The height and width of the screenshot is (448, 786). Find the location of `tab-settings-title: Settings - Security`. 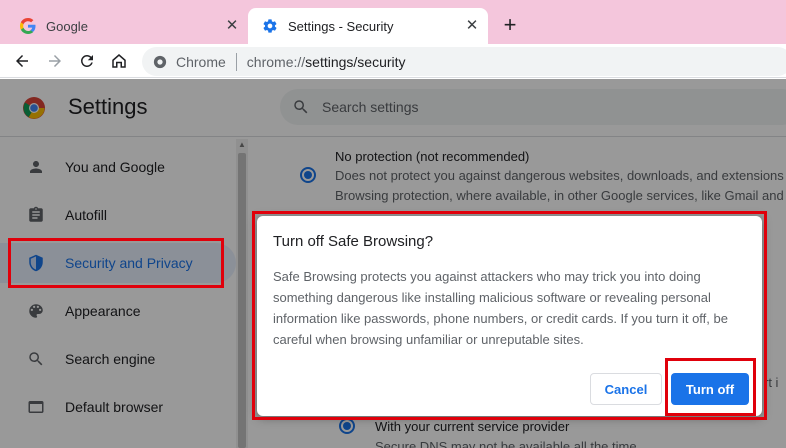

tab-settings-title: Settings - Security is located at coordinates (341, 26).